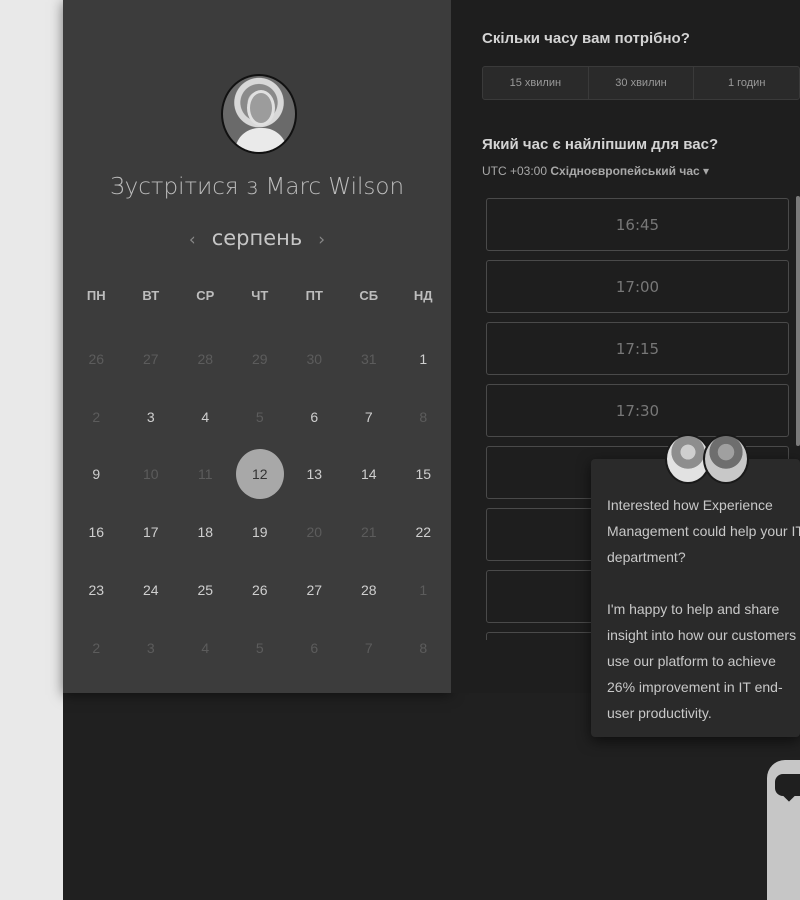 The width and height of the screenshot is (800, 900). Describe the element at coordinates (515, 171) in the screenshot. I see `timezone-offset: UTC +03:00` at that location.